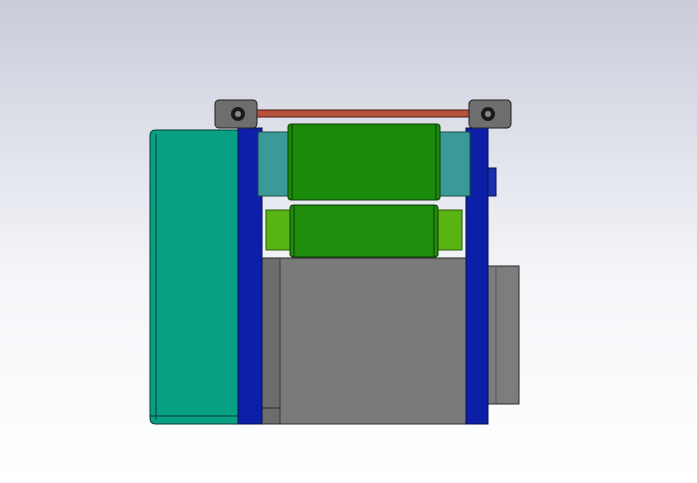 This screenshot has height=483, width=697. I want to click on side-cover, so click(194, 277).